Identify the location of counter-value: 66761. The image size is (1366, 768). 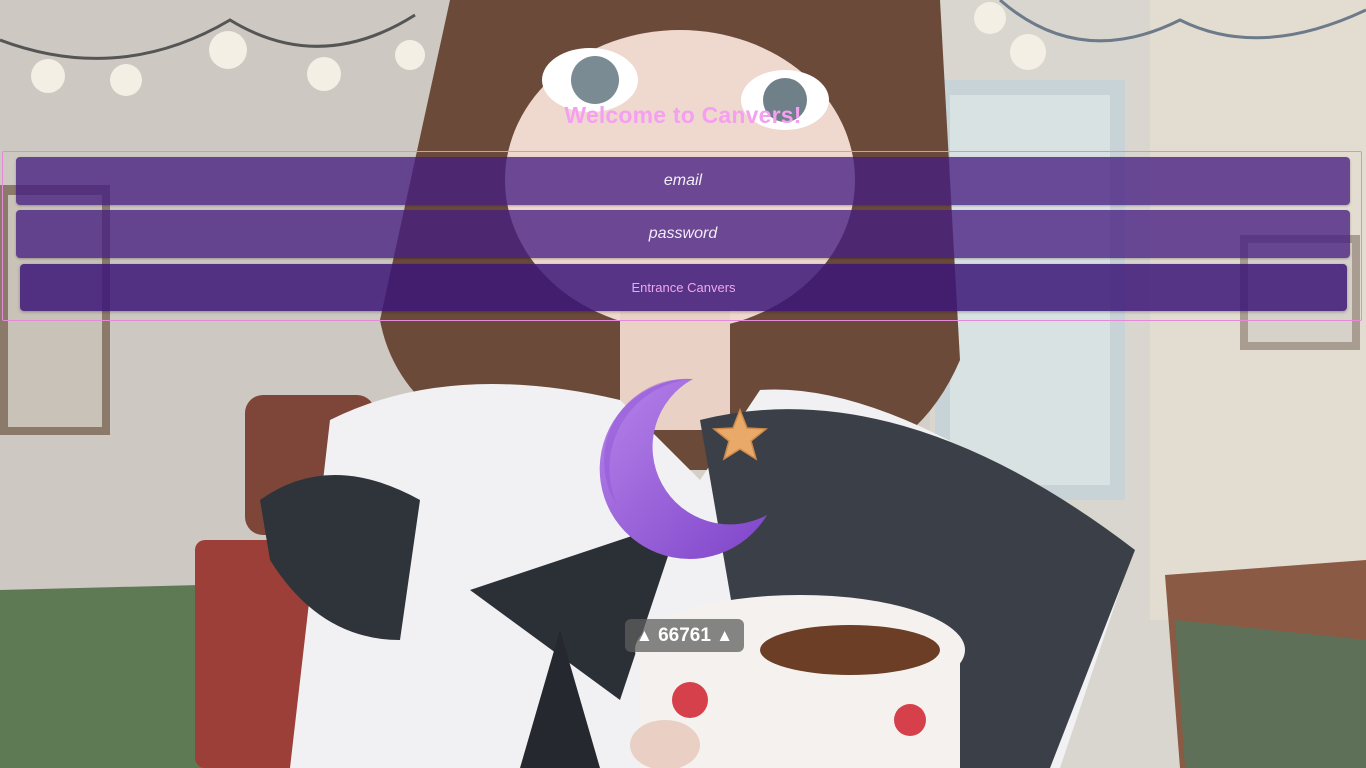
(684, 635).